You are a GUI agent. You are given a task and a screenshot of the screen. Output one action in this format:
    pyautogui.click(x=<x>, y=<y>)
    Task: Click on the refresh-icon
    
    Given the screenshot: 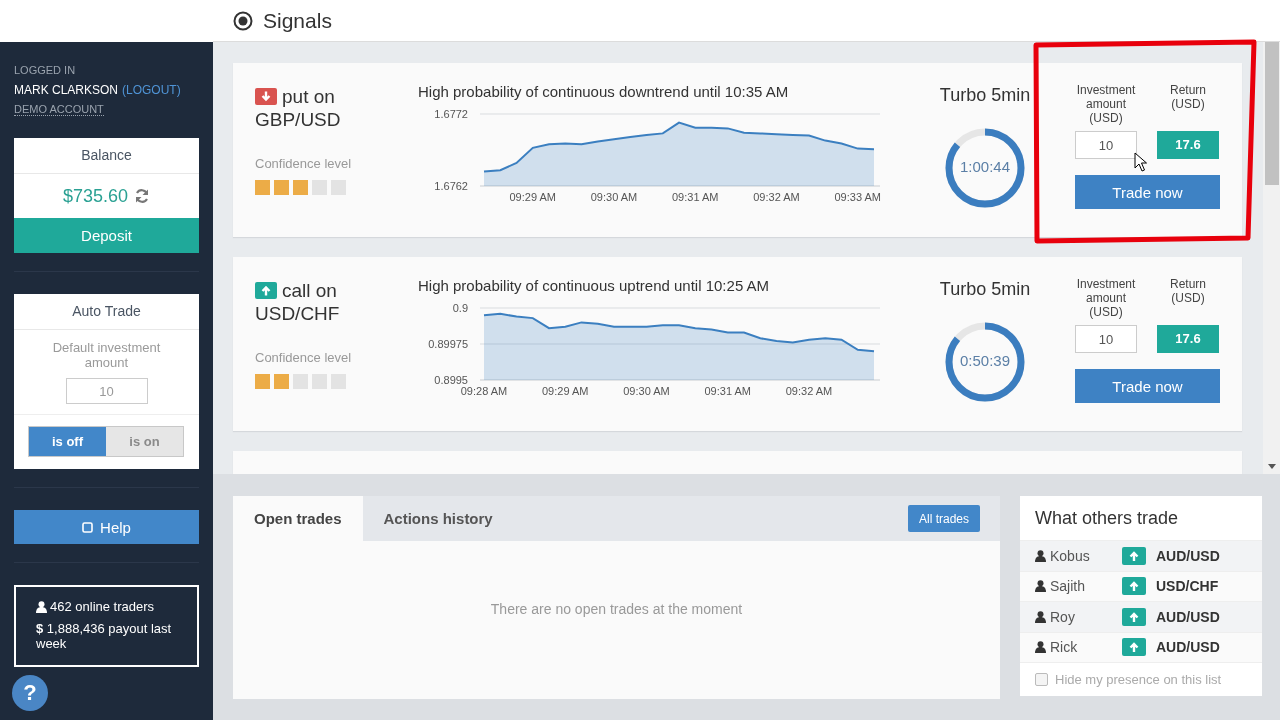 What is the action you would take?
    pyautogui.click(x=142, y=196)
    